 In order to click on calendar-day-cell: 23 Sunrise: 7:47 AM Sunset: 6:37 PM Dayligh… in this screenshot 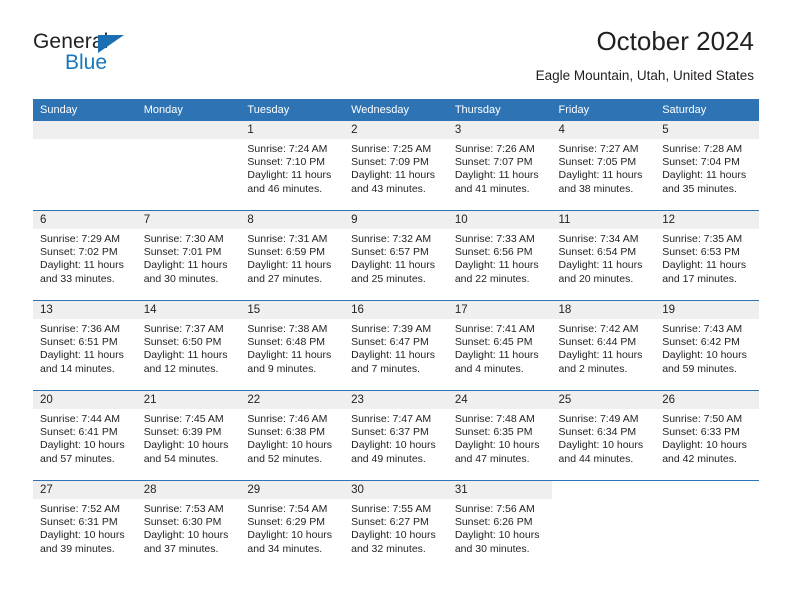, I will do `click(396, 435)`.